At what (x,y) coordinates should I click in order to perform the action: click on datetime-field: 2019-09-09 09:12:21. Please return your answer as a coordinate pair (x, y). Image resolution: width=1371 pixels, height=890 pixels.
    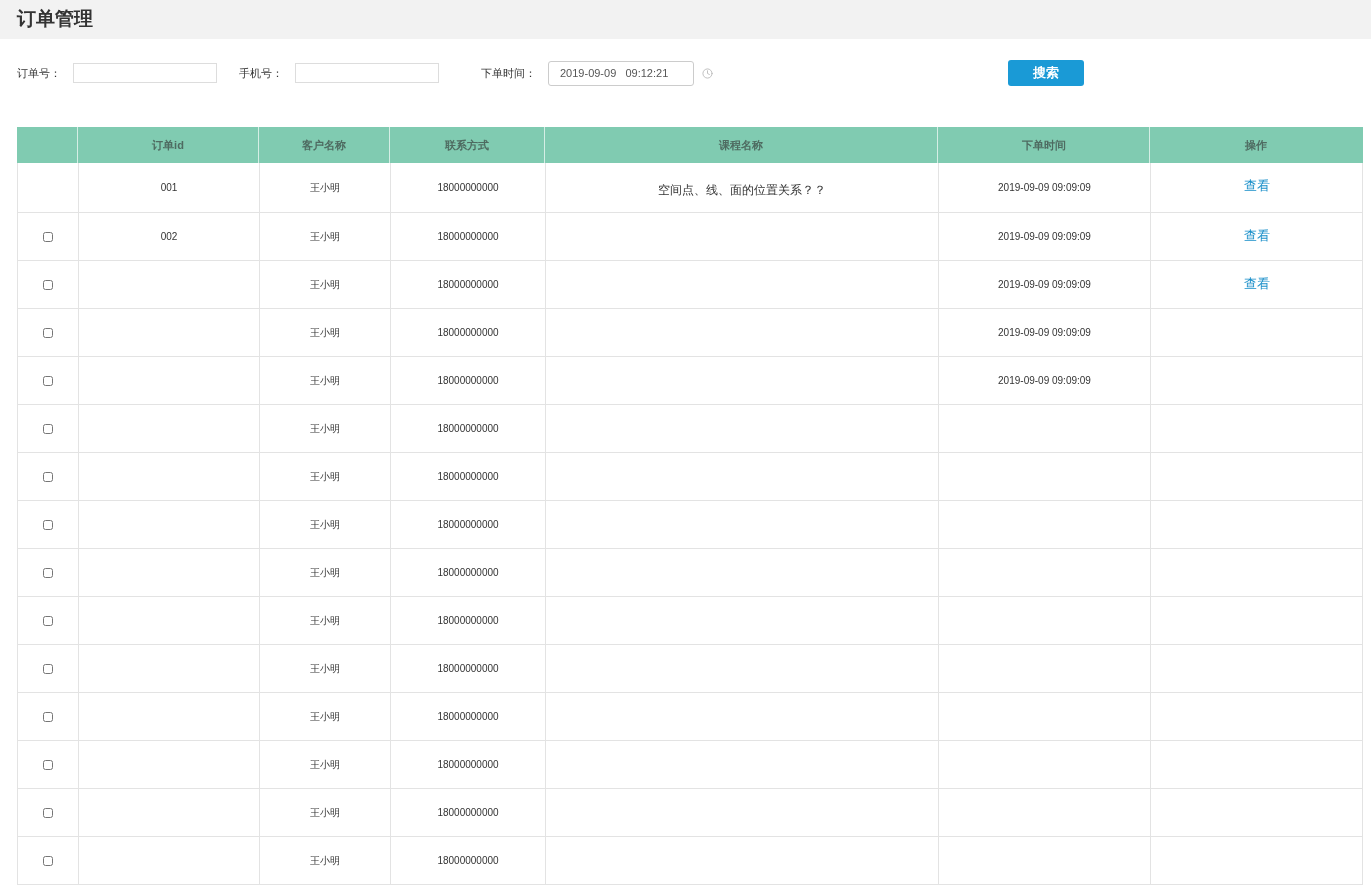
    Looking at the image, I should click on (621, 73).